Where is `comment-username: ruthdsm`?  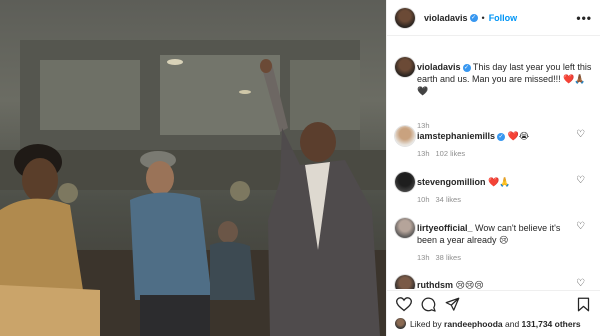 comment-username: ruthdsm is located at coordinates (435, 284).